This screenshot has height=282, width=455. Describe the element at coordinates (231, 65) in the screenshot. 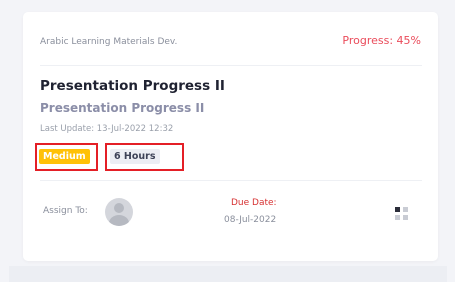

I see `divider-top` at that location.